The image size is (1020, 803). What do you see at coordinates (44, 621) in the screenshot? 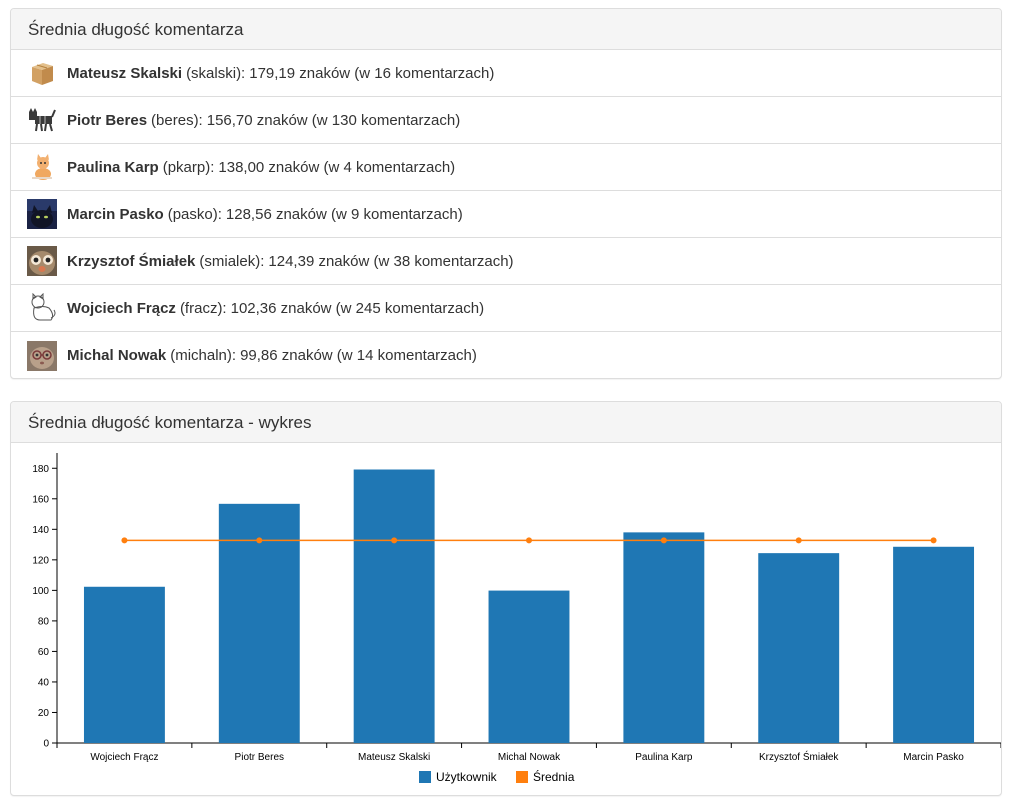
I see `y-tick-label: 80` at bounding box center [44, 621].